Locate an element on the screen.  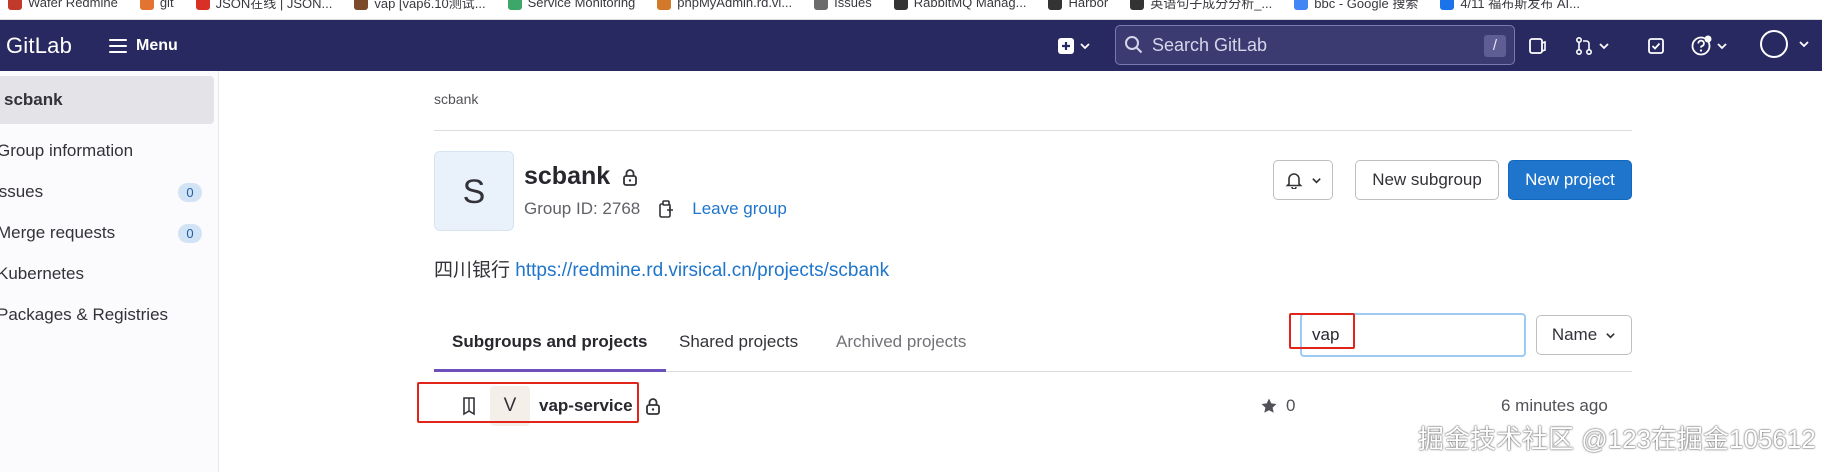
search-placeholder: Search GitLab is located at coordinates (1210, 44).